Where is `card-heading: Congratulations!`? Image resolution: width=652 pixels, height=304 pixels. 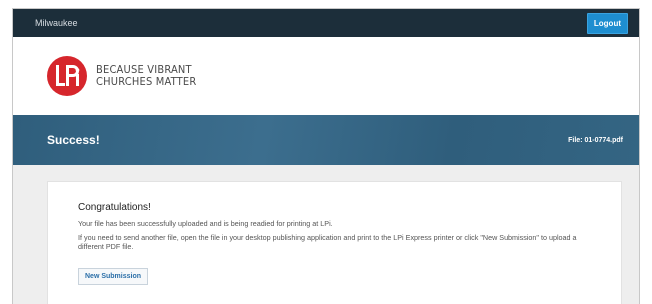 card-heading: Congratulations! is located at coordinates (114, 207).